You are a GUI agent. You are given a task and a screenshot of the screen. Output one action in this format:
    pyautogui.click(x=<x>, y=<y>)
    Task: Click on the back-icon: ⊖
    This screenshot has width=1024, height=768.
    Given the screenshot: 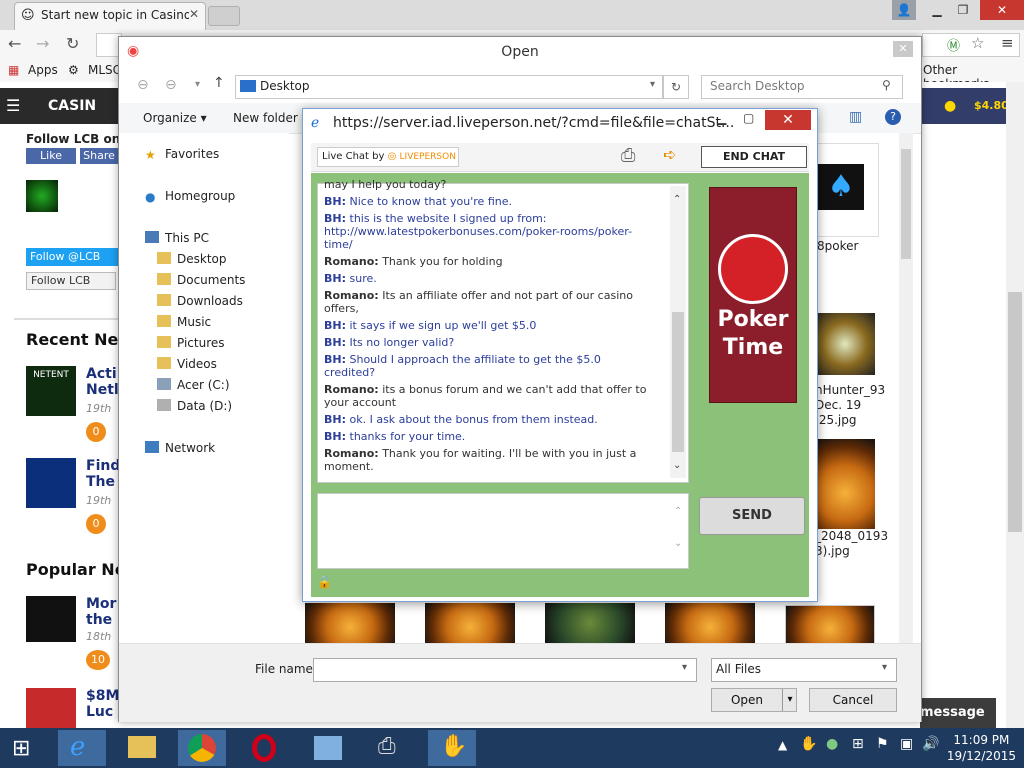 What is the action you would take?
    pyautogui.click(x=143, y=85)
    